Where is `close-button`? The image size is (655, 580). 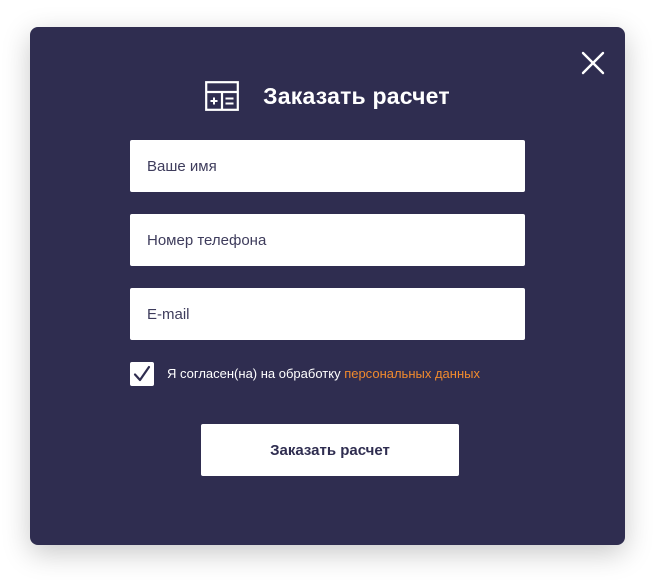 close-button is located at coordinates (593, 63).